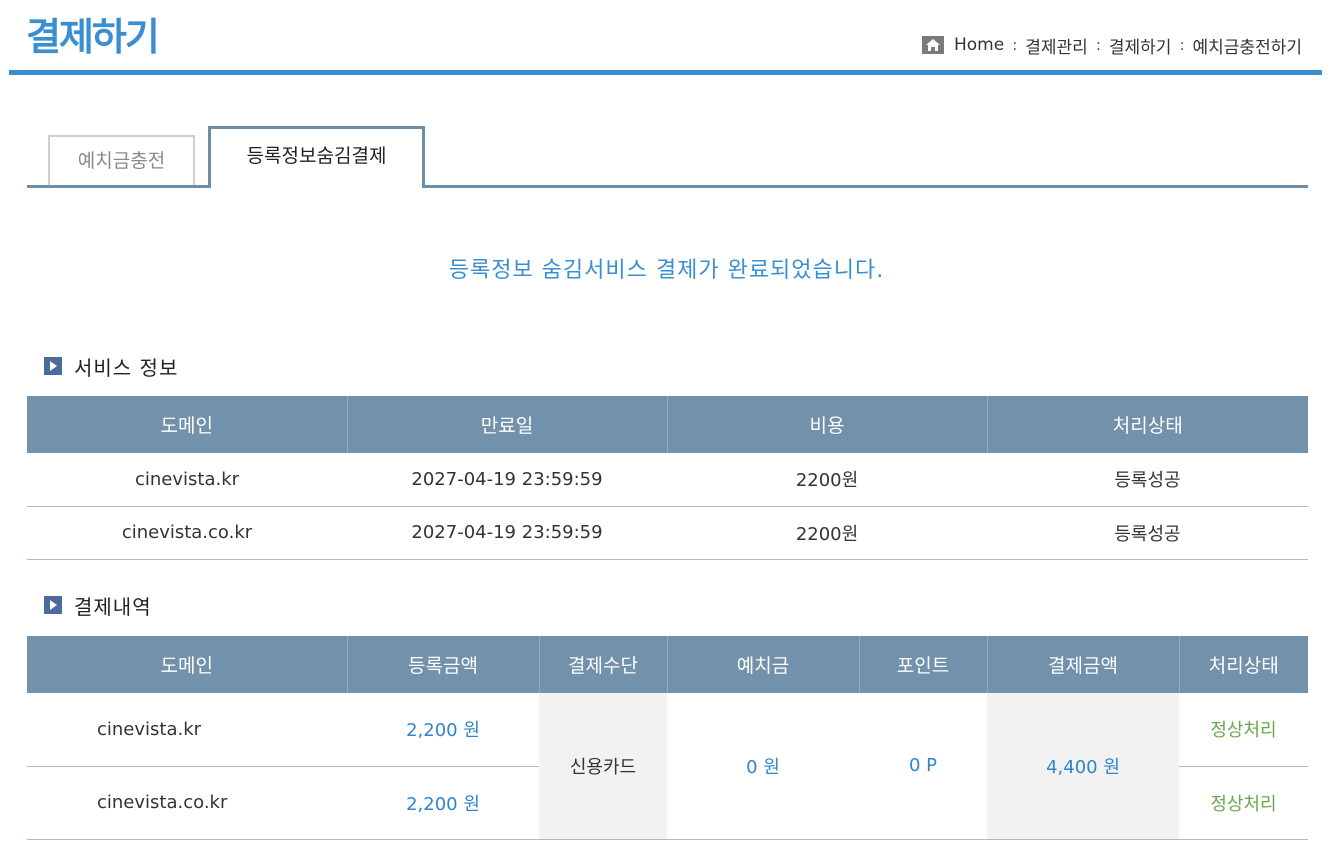 The image size is (1333, 866). I want to click on tab-bar: 예치금충전 등록정보숨김결제, so click(667, 157).